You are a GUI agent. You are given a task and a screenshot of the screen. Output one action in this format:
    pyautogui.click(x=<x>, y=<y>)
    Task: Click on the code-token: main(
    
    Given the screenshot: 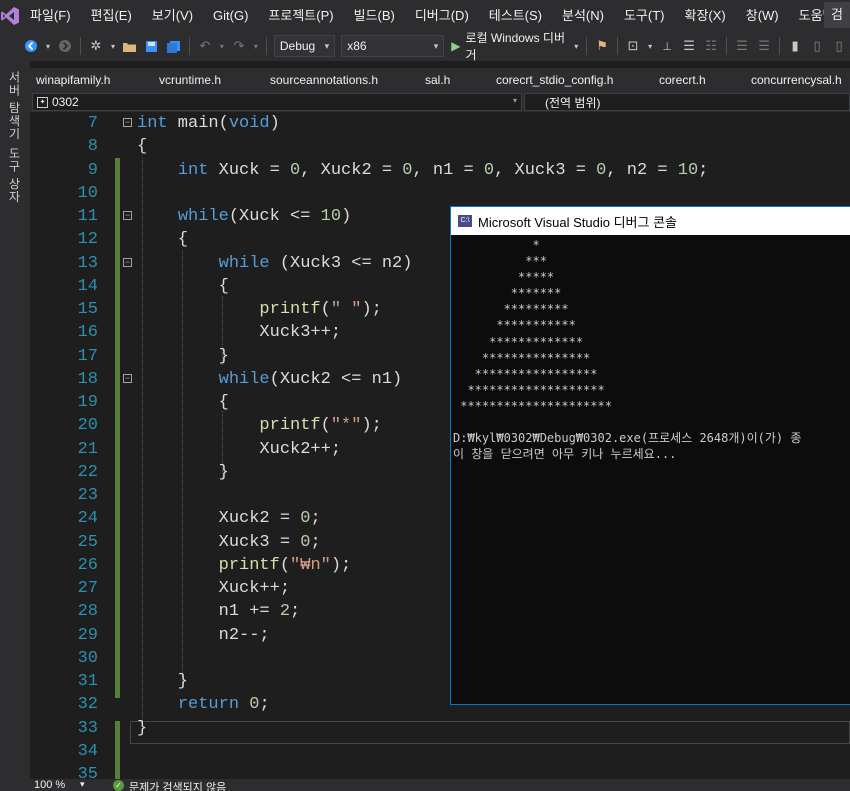 What is the action you would take?
    pyautogui.click(x=198, y=123)
    